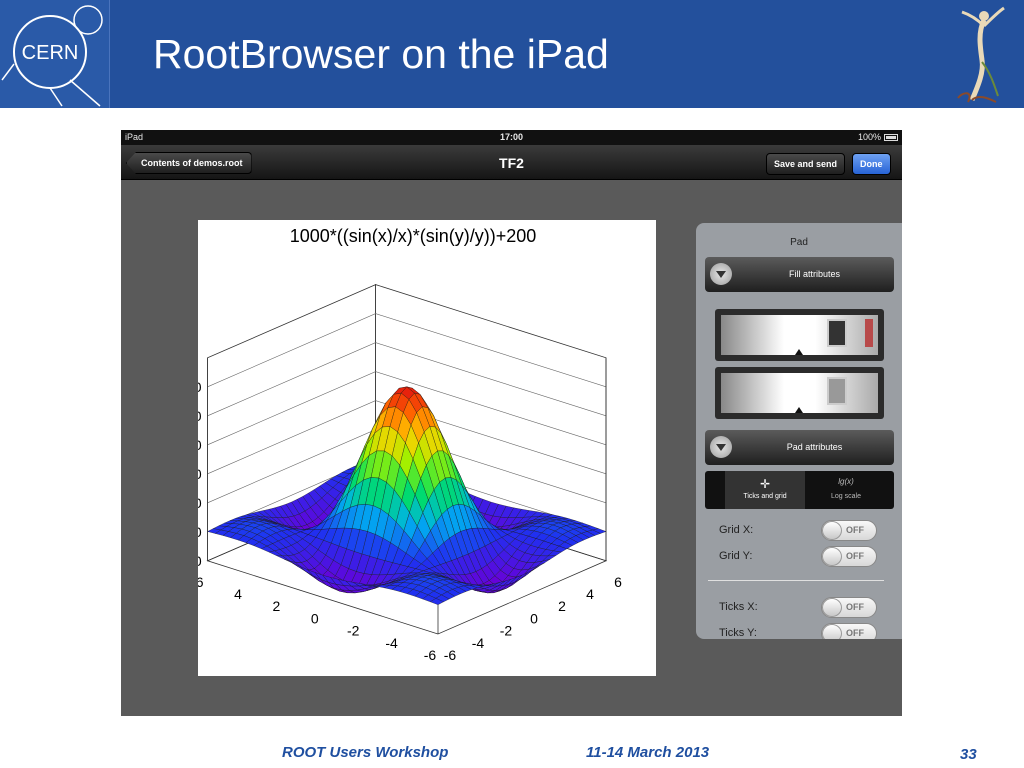 The height and width of the screenshot is (768, 1024). I want to click on ticks-y-label: Ticks Y:, so click(738, 633).